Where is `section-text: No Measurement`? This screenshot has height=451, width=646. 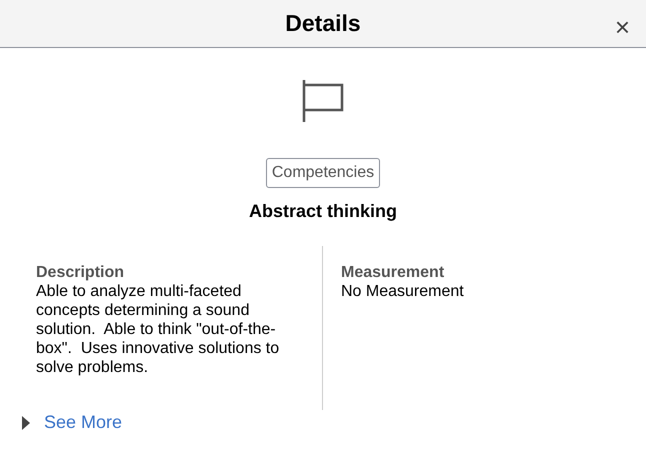
section-text: No Measurement is located at coordinates (403, 291).